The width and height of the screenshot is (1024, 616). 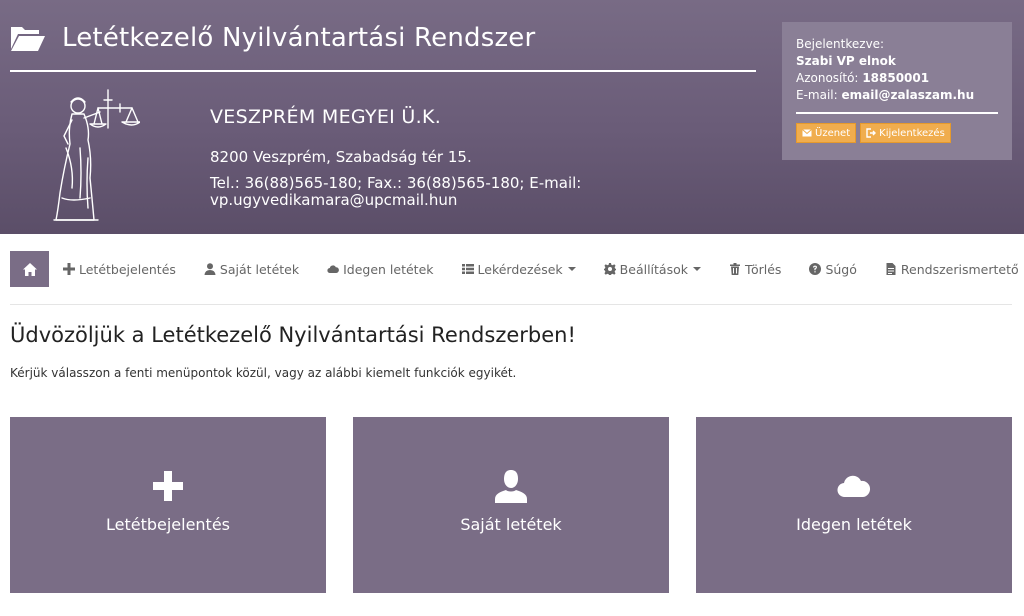 I want to click on question-icon, so click(x=815, y=269).